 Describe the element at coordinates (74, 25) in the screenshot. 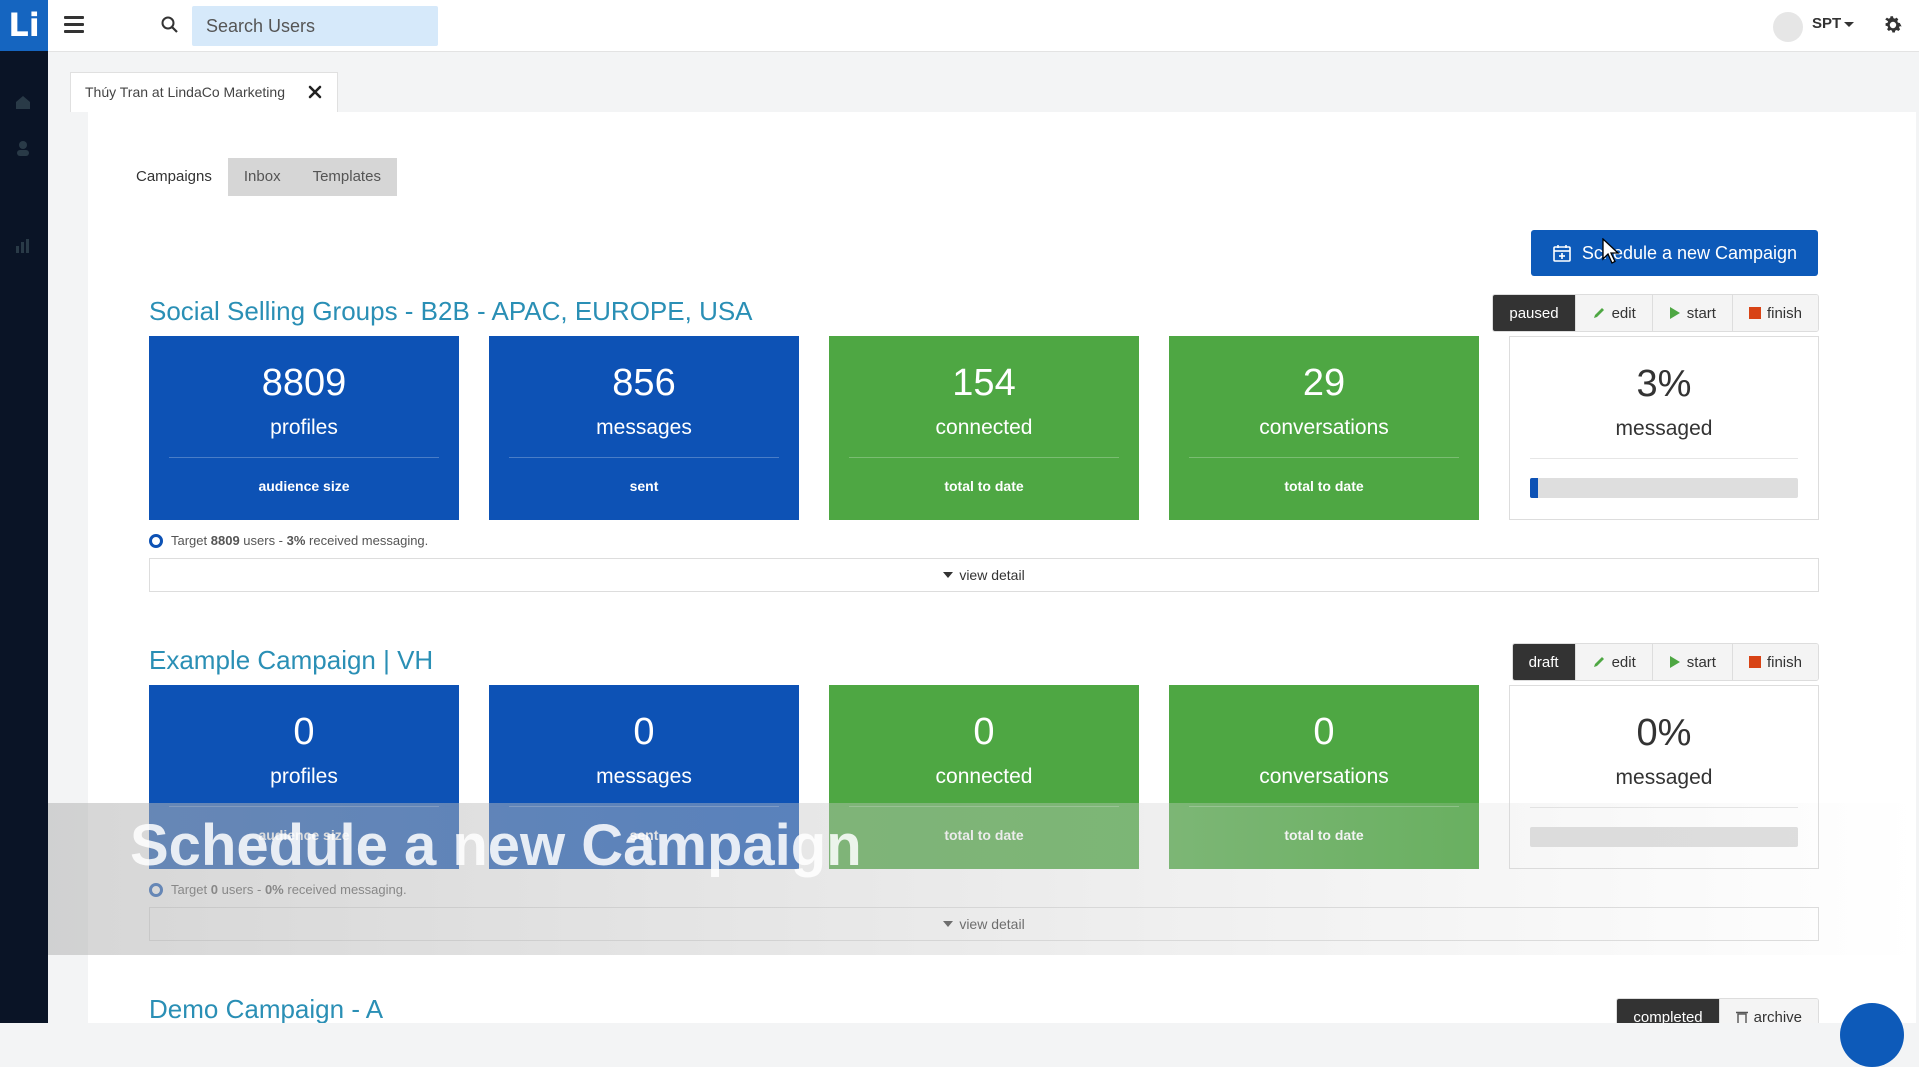

I see `hamburger-menu-icon` at that location.